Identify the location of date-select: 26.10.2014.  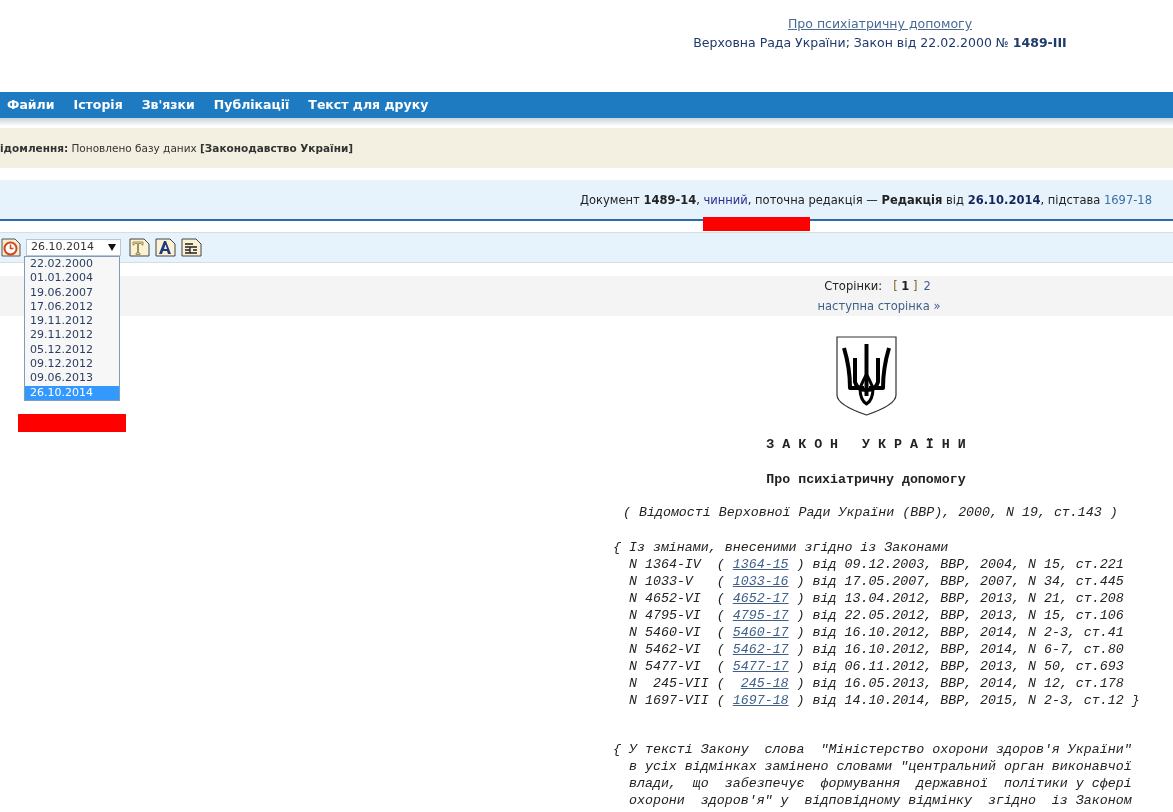
(73, 247).